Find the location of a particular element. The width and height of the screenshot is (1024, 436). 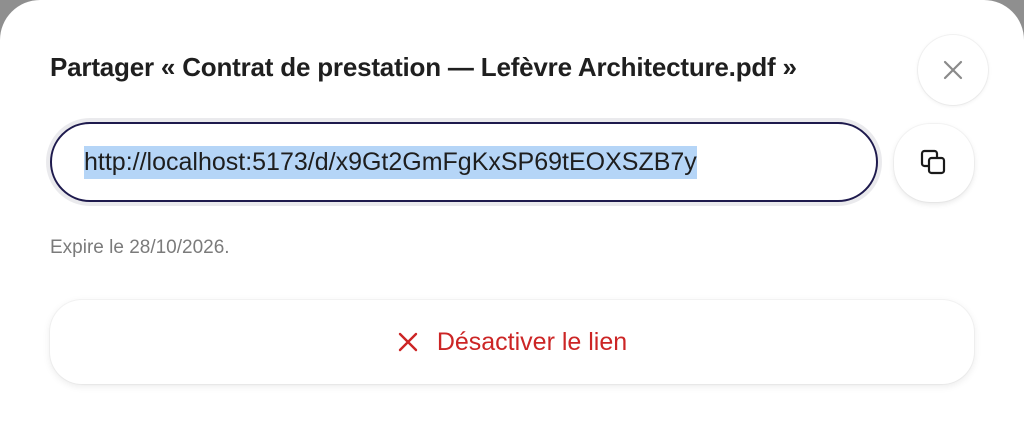

close-icon is located at coordinates (953, 70).